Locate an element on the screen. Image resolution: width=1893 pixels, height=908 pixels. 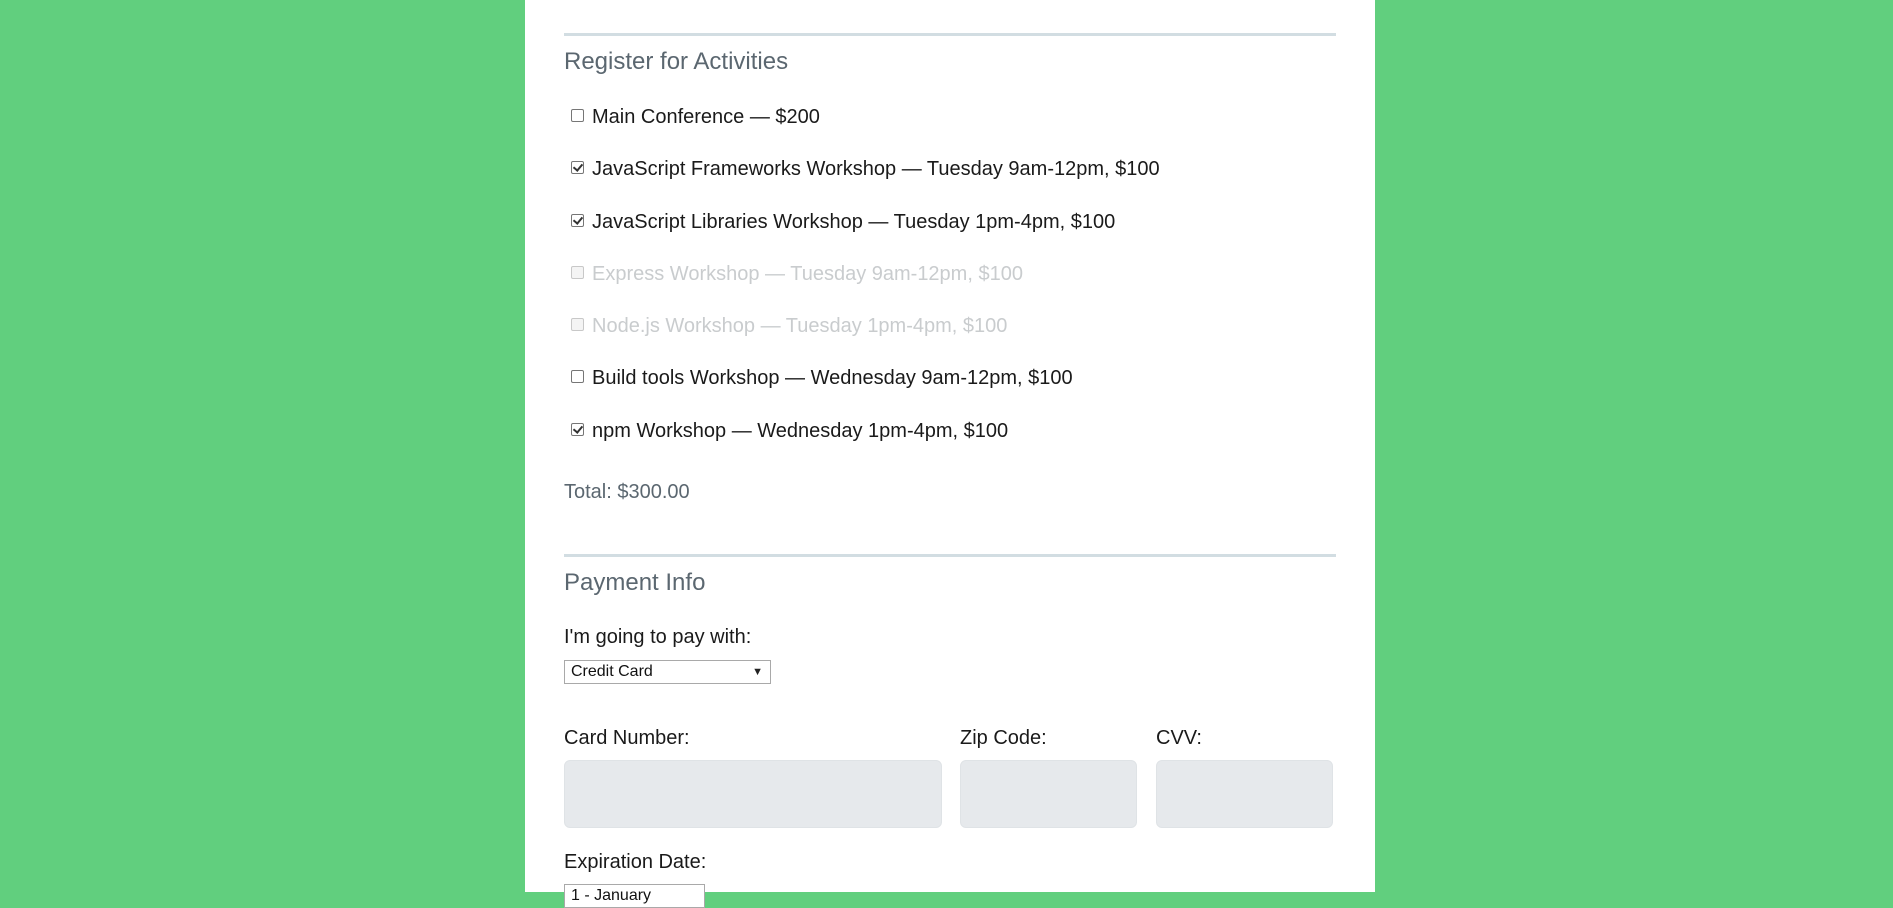
expiration-month-select: 1 - January is located at coordinates (634, 896).